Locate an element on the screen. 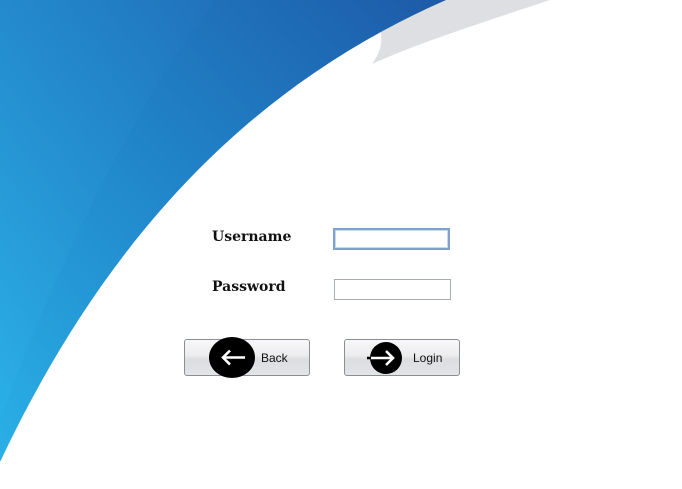 The image size is (682, 489). password-field is located at coordinates (392, 289).